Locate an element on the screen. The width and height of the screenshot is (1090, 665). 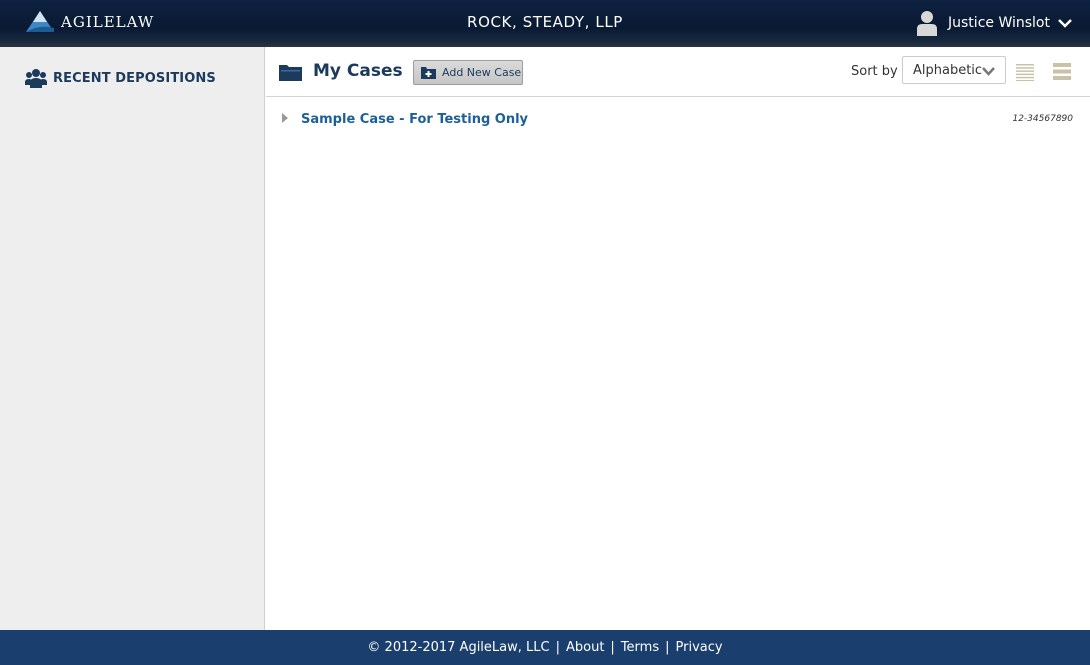
sidebar-item-label: RECENT DEPOSITIONS is located at coordinates (134, 78).